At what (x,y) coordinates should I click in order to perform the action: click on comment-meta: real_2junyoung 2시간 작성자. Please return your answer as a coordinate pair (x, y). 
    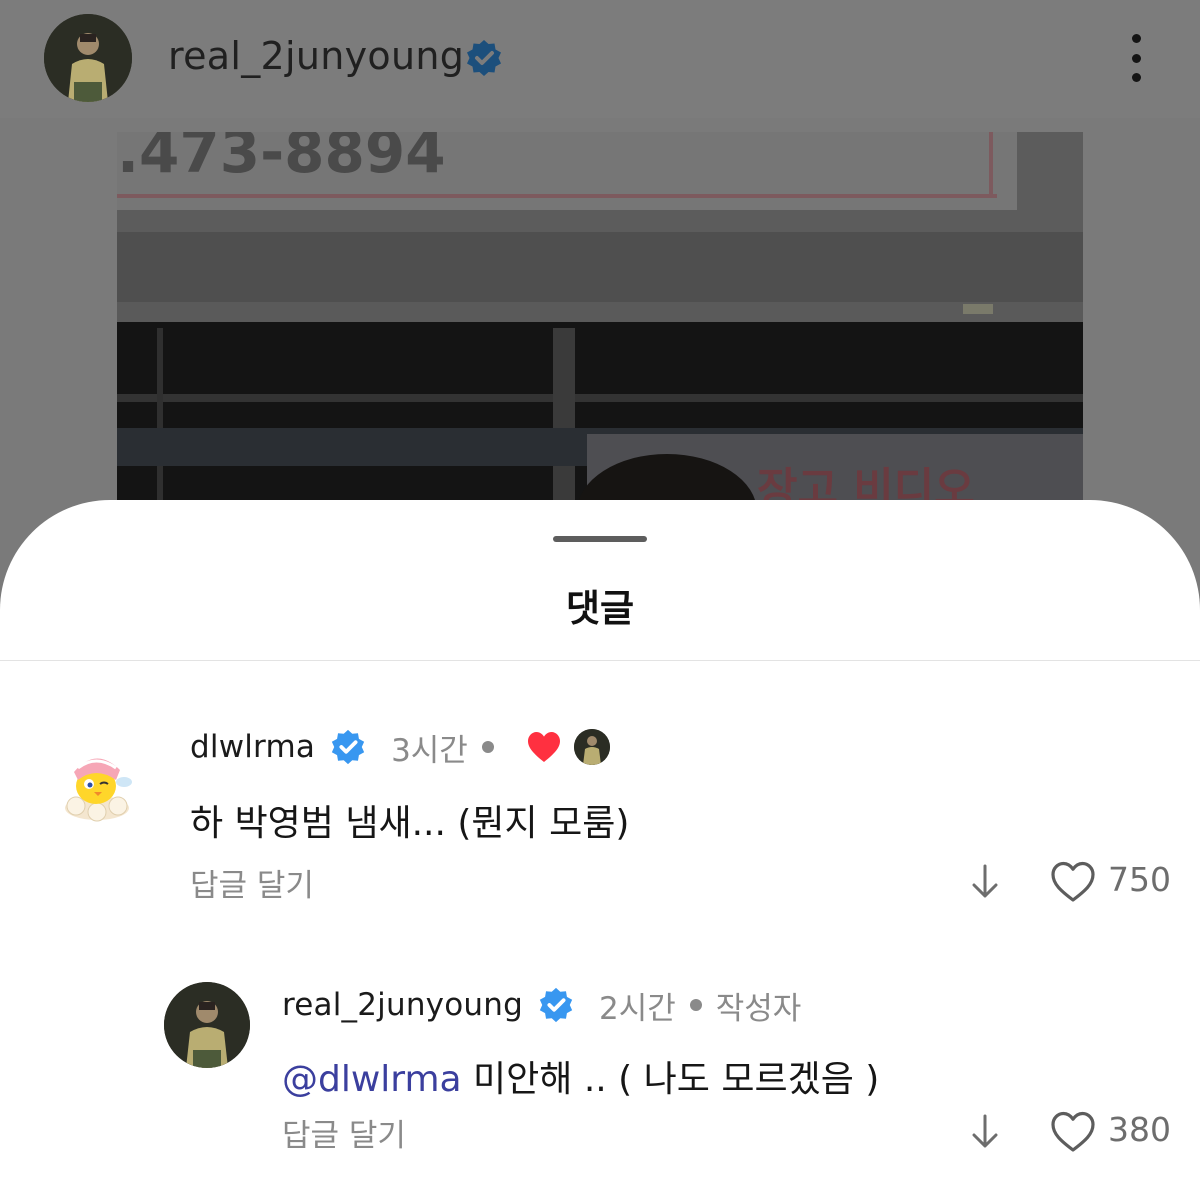
    Looking at the image, I should click on (541, 1005).